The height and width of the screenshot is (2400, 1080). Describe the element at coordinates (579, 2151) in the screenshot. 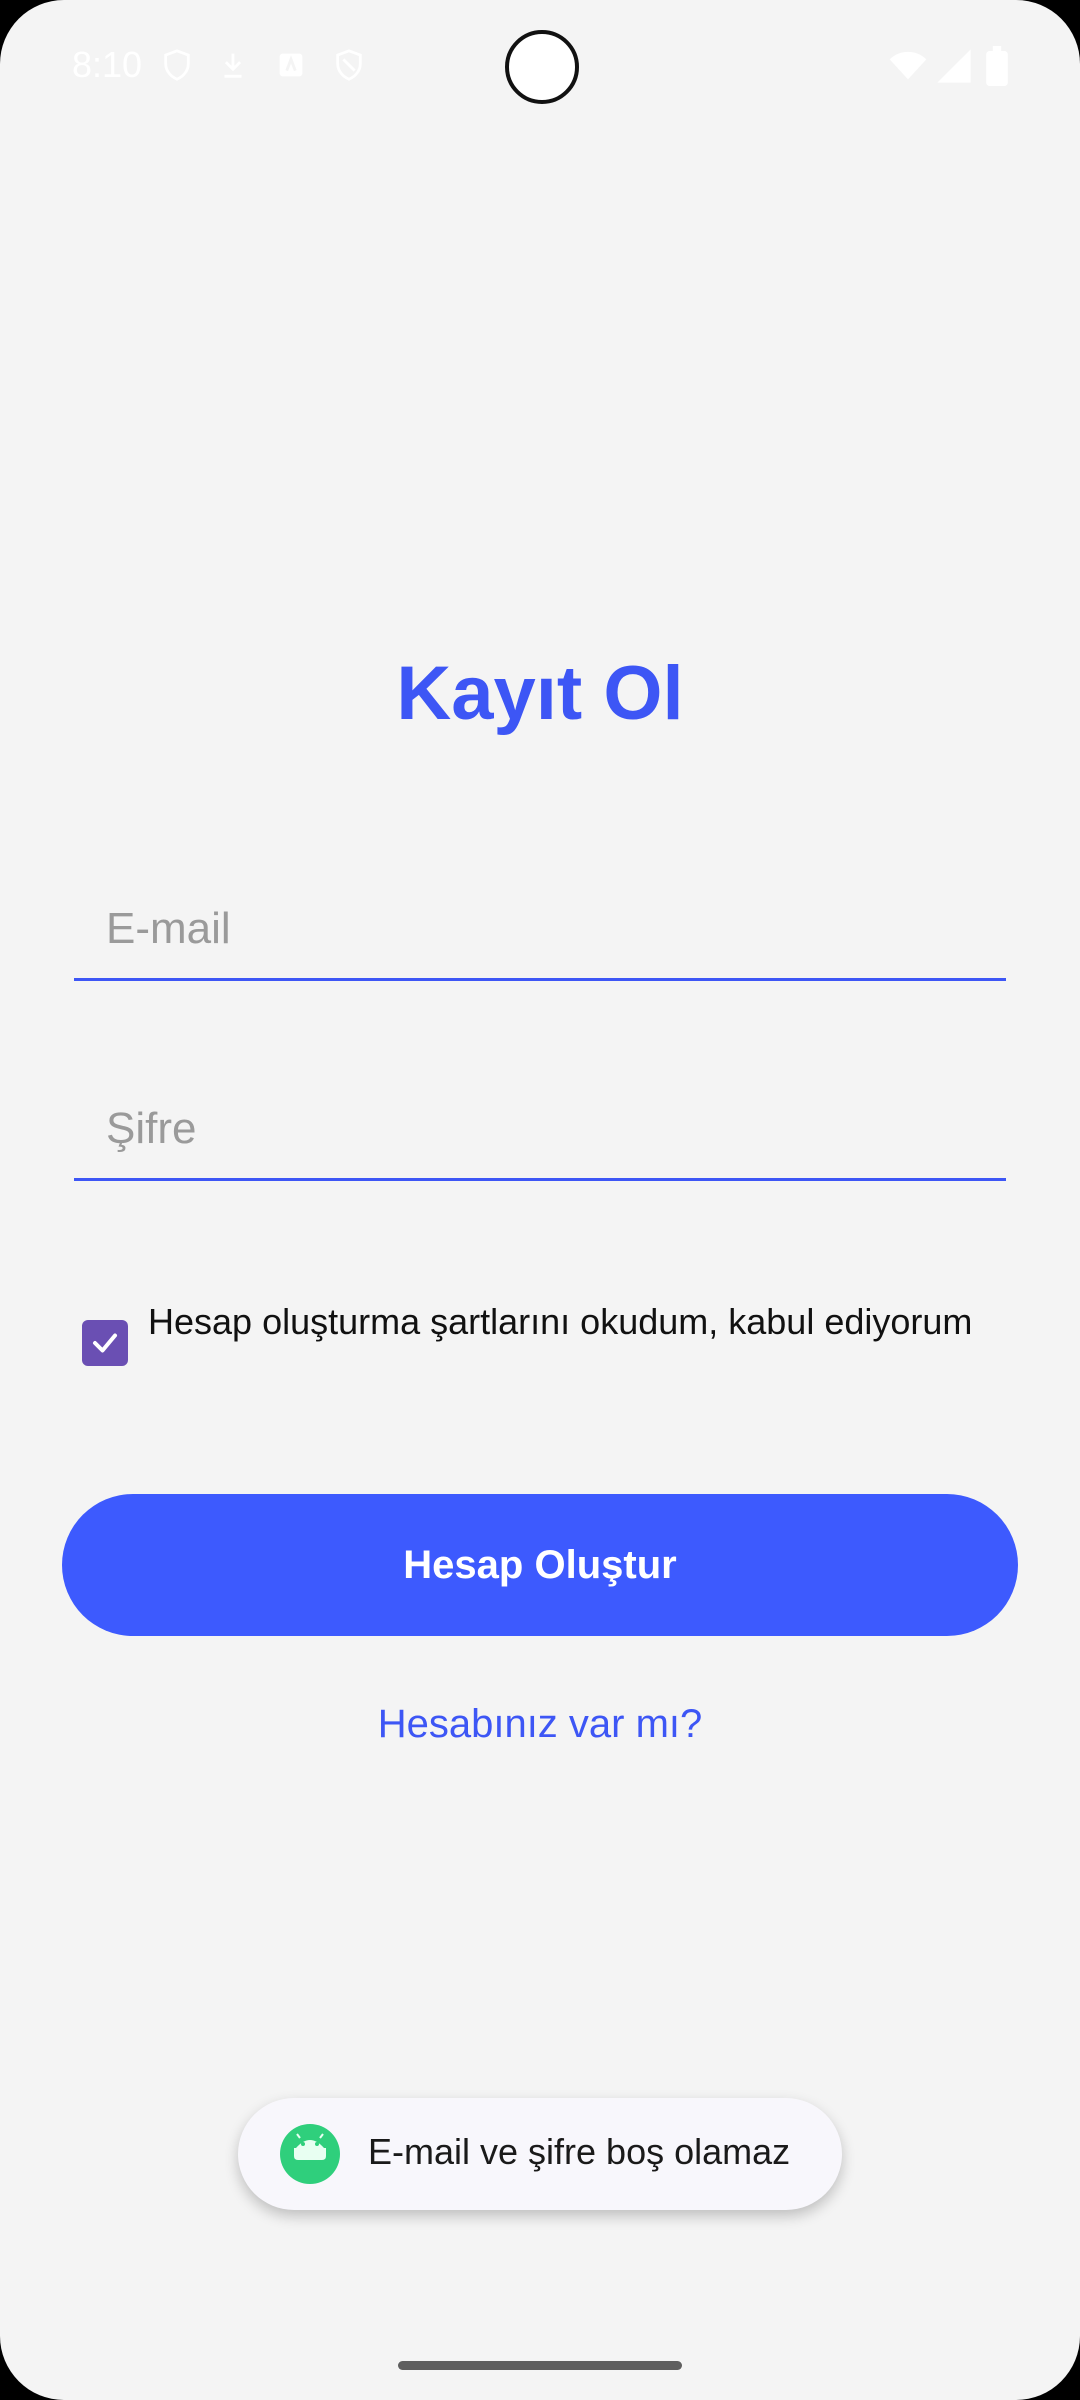

I see `toast-message: E-mail ve şifre boş olamaz` at that location.